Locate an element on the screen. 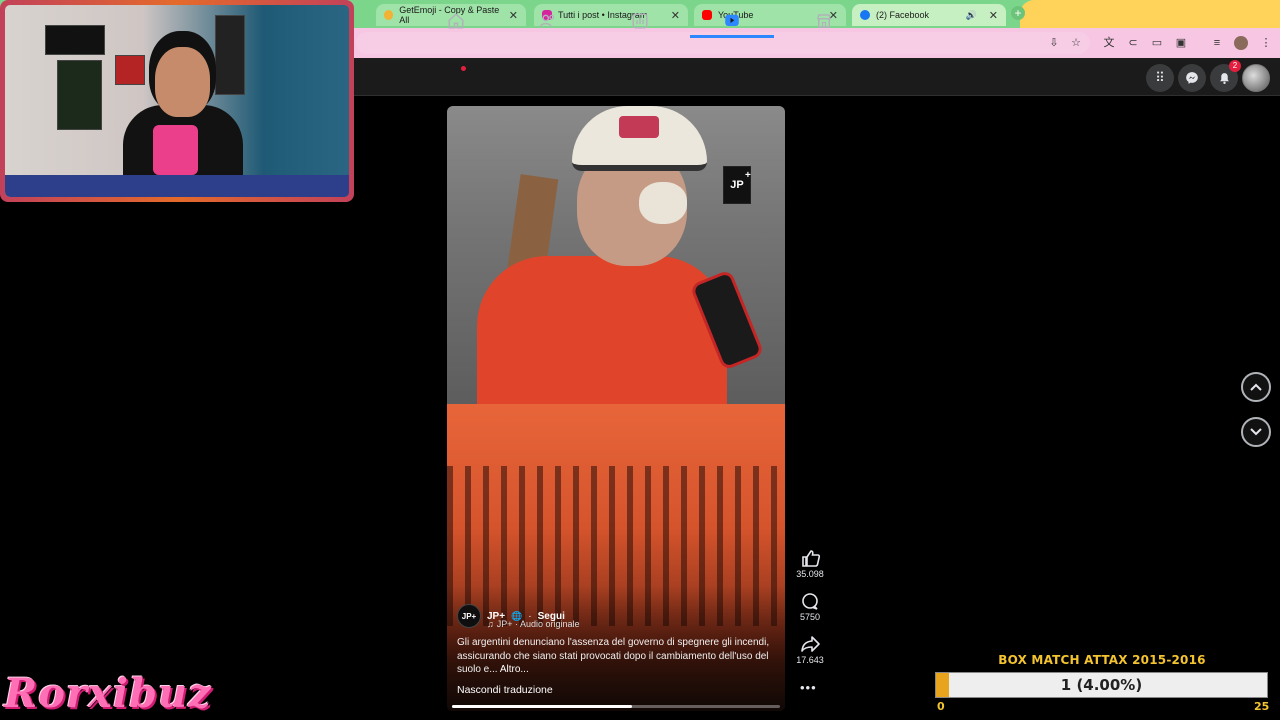 The image size is (1280, 720). video-progress-bar is located at coordinates (616, 706).